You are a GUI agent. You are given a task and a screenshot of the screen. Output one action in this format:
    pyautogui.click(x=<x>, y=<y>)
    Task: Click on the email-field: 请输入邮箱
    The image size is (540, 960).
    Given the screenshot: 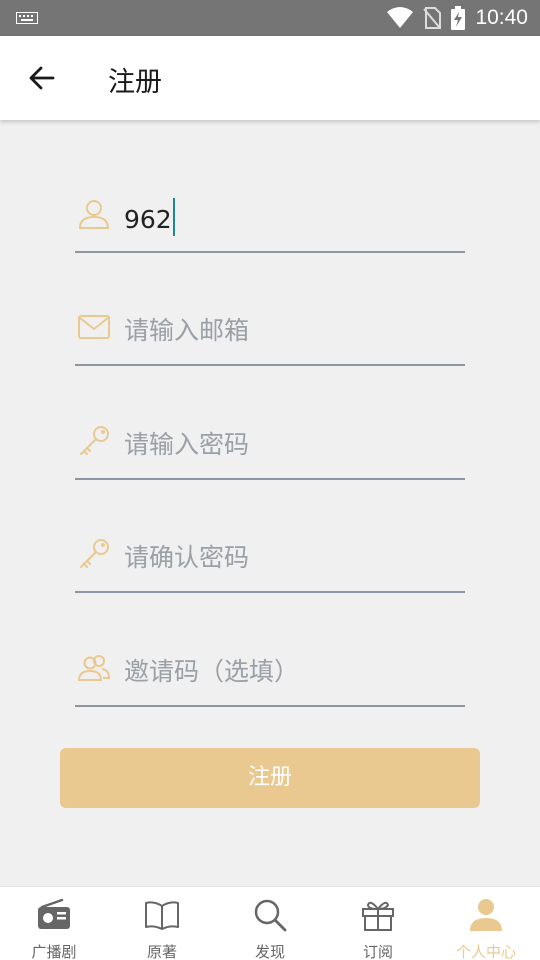 What is the action you would take?
    pyautogui.click(x=270, y=336)
    